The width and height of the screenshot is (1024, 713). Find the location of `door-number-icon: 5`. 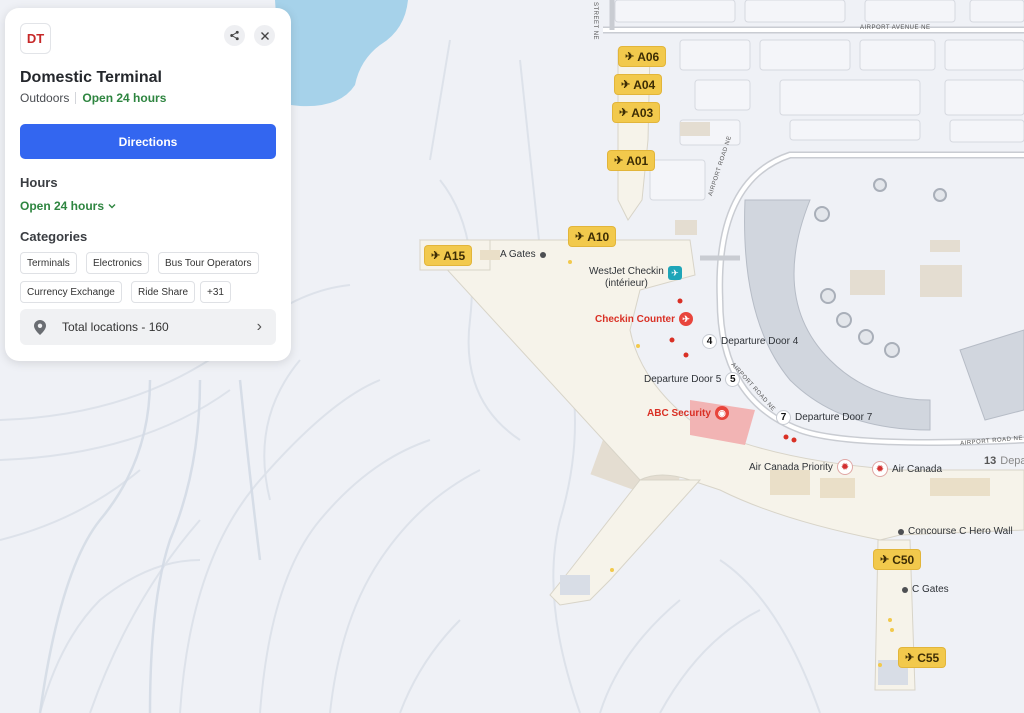

door-number-icon: 5 is located at coordinates (733, 379).